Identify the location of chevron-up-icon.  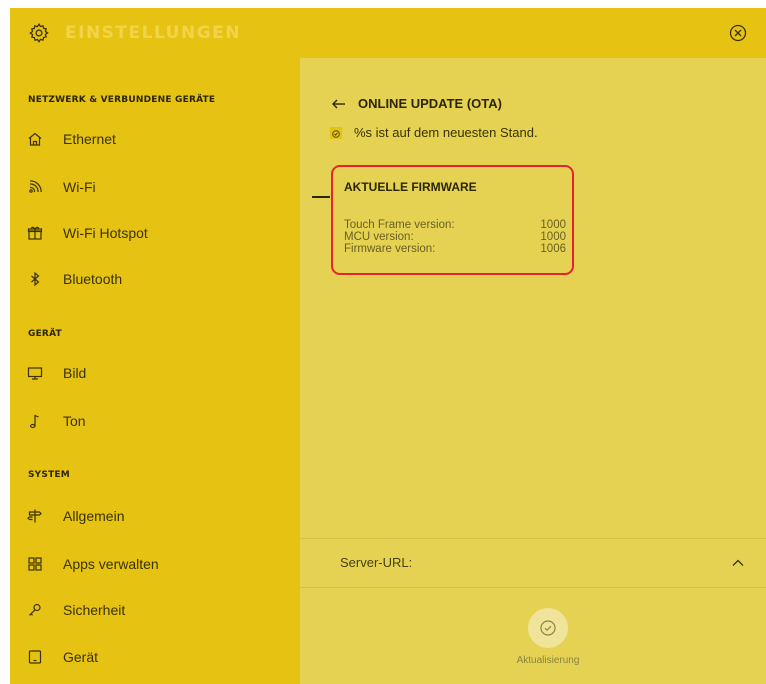
(738, 562).